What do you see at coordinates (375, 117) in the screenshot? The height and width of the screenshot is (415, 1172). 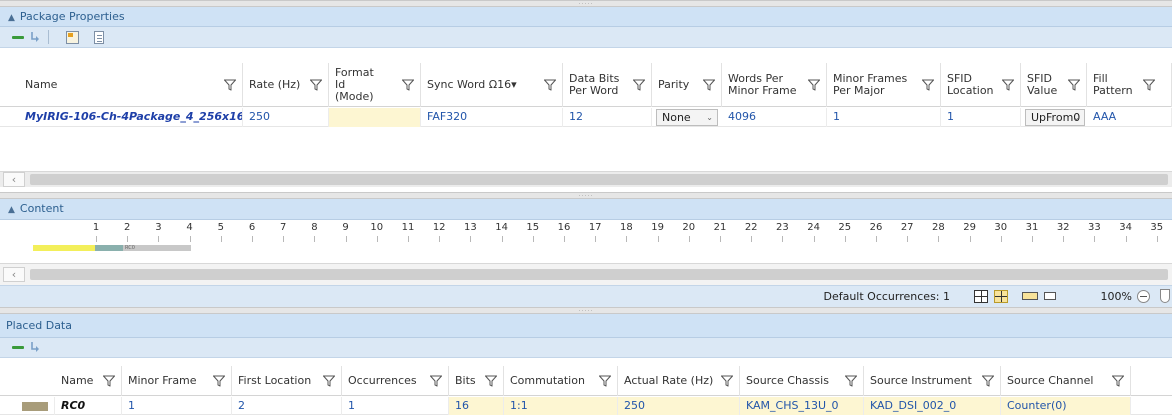 I see `package-format-id` at bounding box center [375, 117].